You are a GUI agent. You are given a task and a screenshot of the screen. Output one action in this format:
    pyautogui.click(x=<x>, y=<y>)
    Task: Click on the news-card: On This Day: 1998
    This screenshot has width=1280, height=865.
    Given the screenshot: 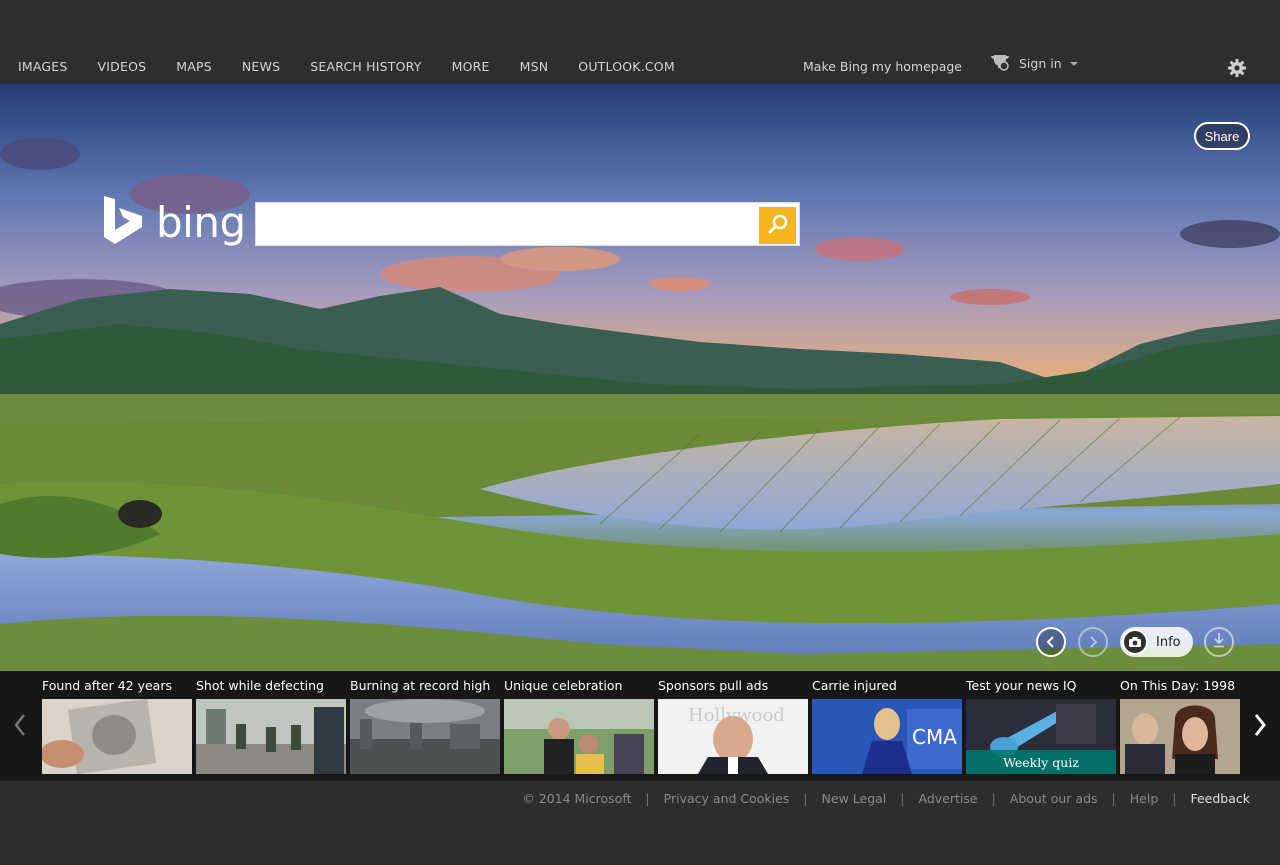 What is the action you would take?
    pyautogui.click(x=1180, y=725)
    